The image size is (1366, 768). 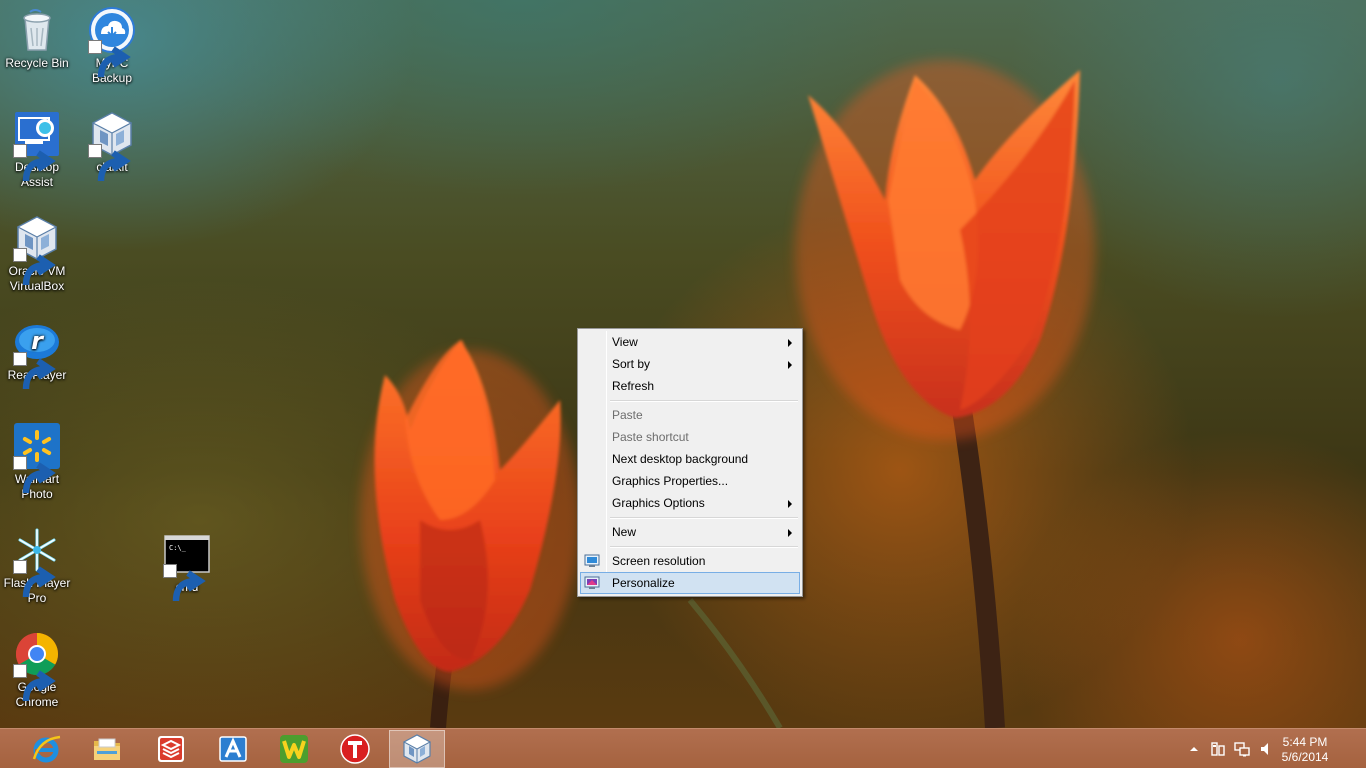 I want to click on desktop-icon-label: Recycle Bin, so click(x=37, y=63).